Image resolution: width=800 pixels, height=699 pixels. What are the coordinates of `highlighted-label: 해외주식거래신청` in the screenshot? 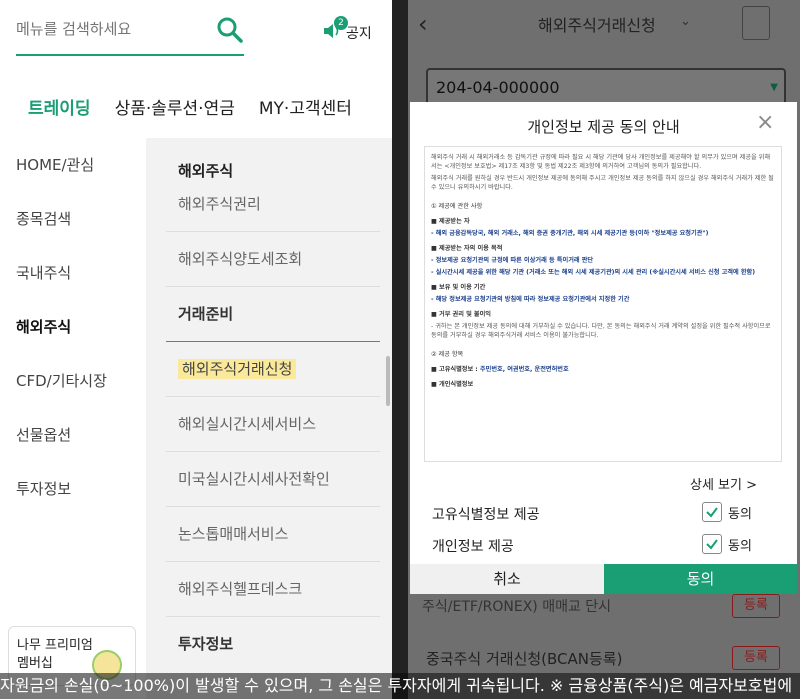 It's located at (237, 369).